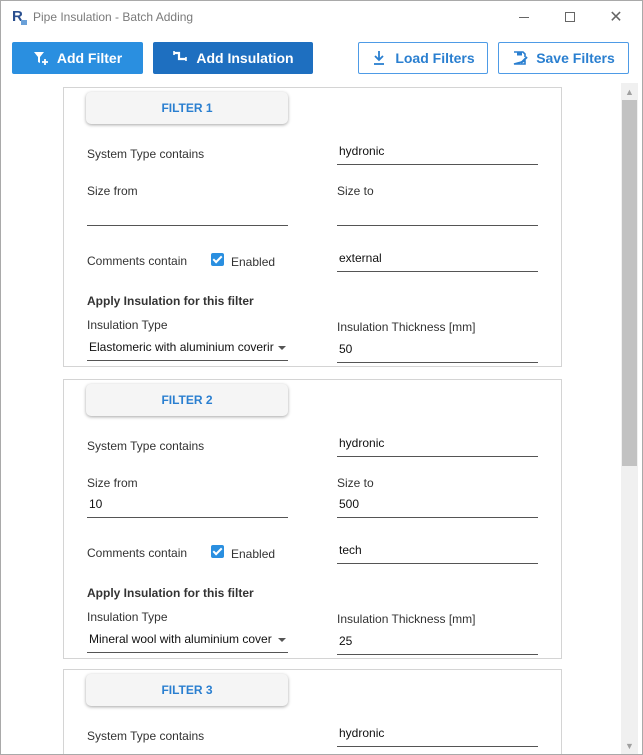  Describe the element at coordinates (245, 58) in the screenshot. I see `add-insulation-label: Add Insulation` at that location.